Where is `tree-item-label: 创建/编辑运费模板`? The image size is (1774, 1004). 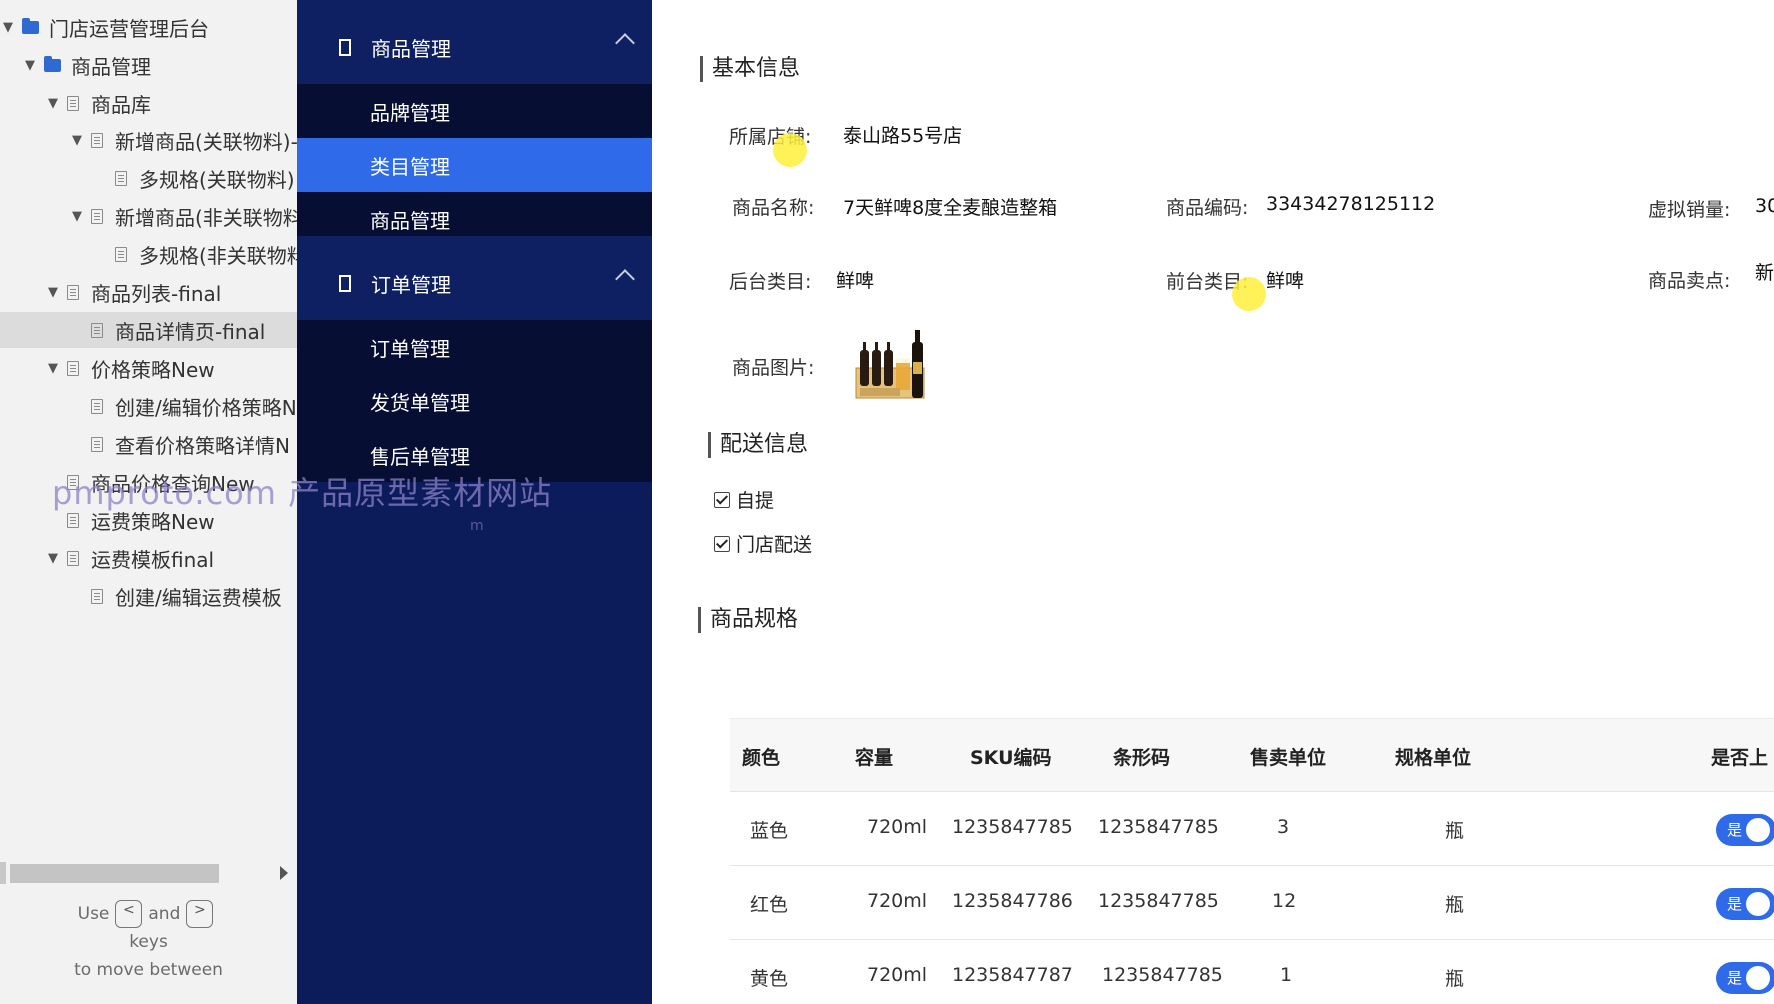 tree-item-label: 创建/编辑运费模板 is located at coordinates (198, 597).